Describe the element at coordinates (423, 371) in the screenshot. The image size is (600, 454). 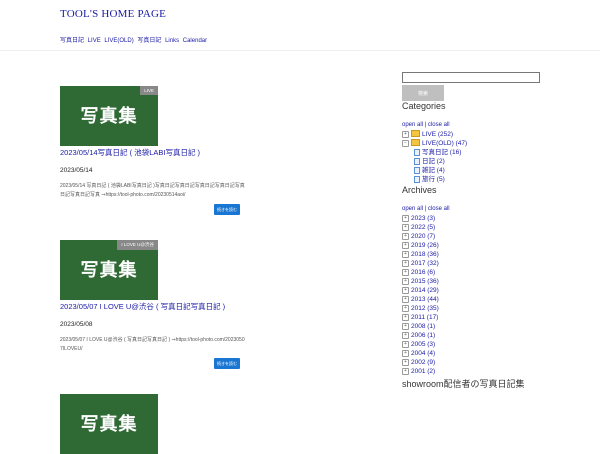
I see `archive-label: 2001 (2)` at that location.